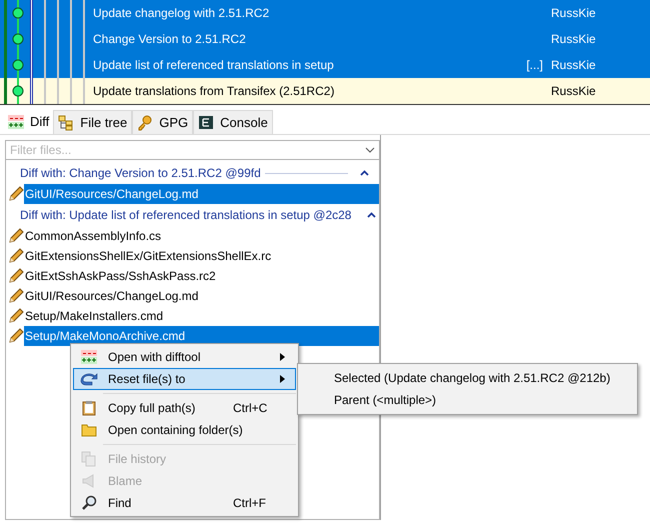 Image resolution: width=650 pixels, height=523 pixels. What do you see at coordinates (89, 430) in the screenshot?
I see `folder-icon` at bounding box center [89, 430].